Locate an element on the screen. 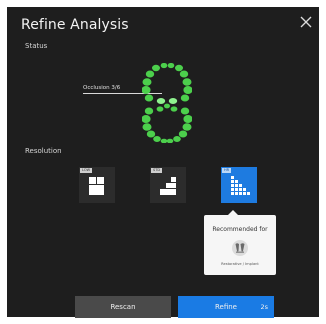  refine-countdown: 2s is located at coordinates (264, 307).